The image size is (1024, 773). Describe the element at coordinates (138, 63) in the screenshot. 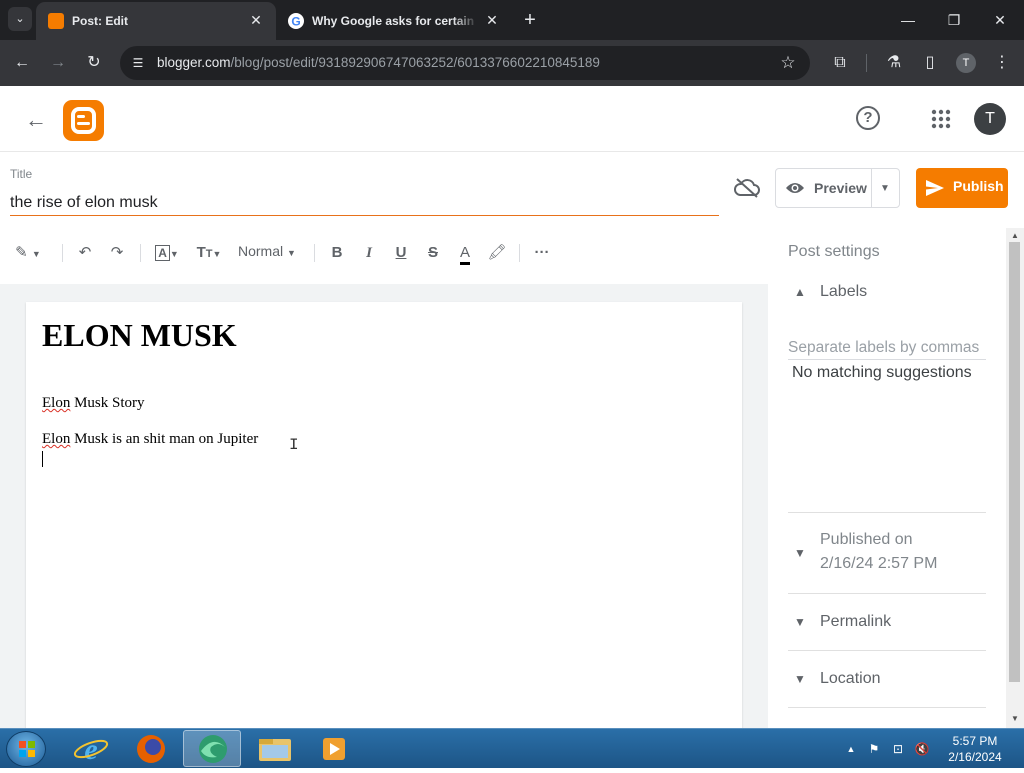

I see `site-info-icon: ☰` at that location.